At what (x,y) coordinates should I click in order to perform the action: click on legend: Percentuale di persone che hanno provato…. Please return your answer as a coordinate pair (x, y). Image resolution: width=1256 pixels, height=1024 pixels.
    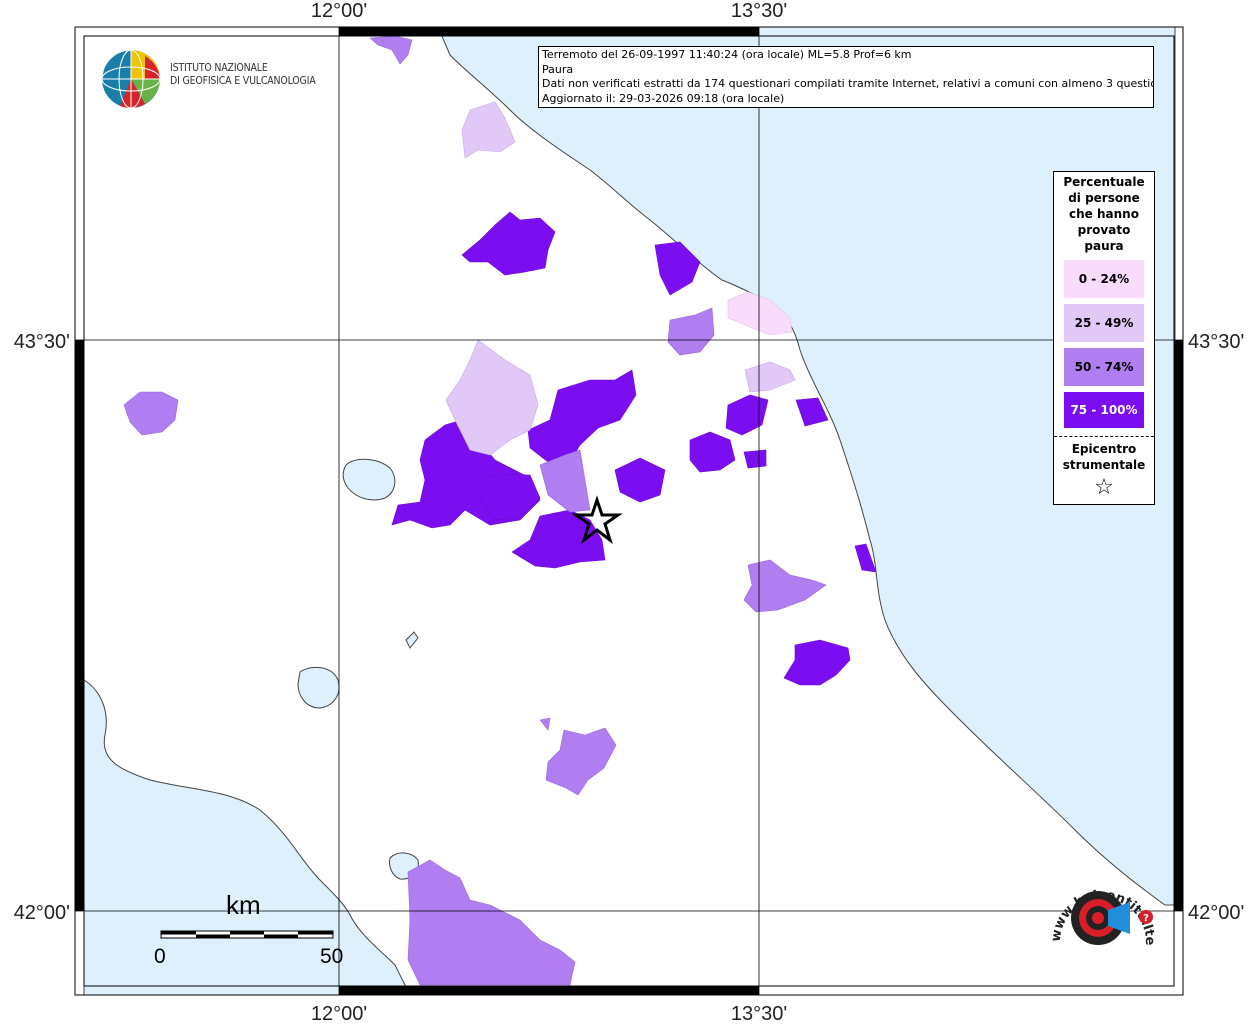
    Looking at the image, I should click on (1104, 338).